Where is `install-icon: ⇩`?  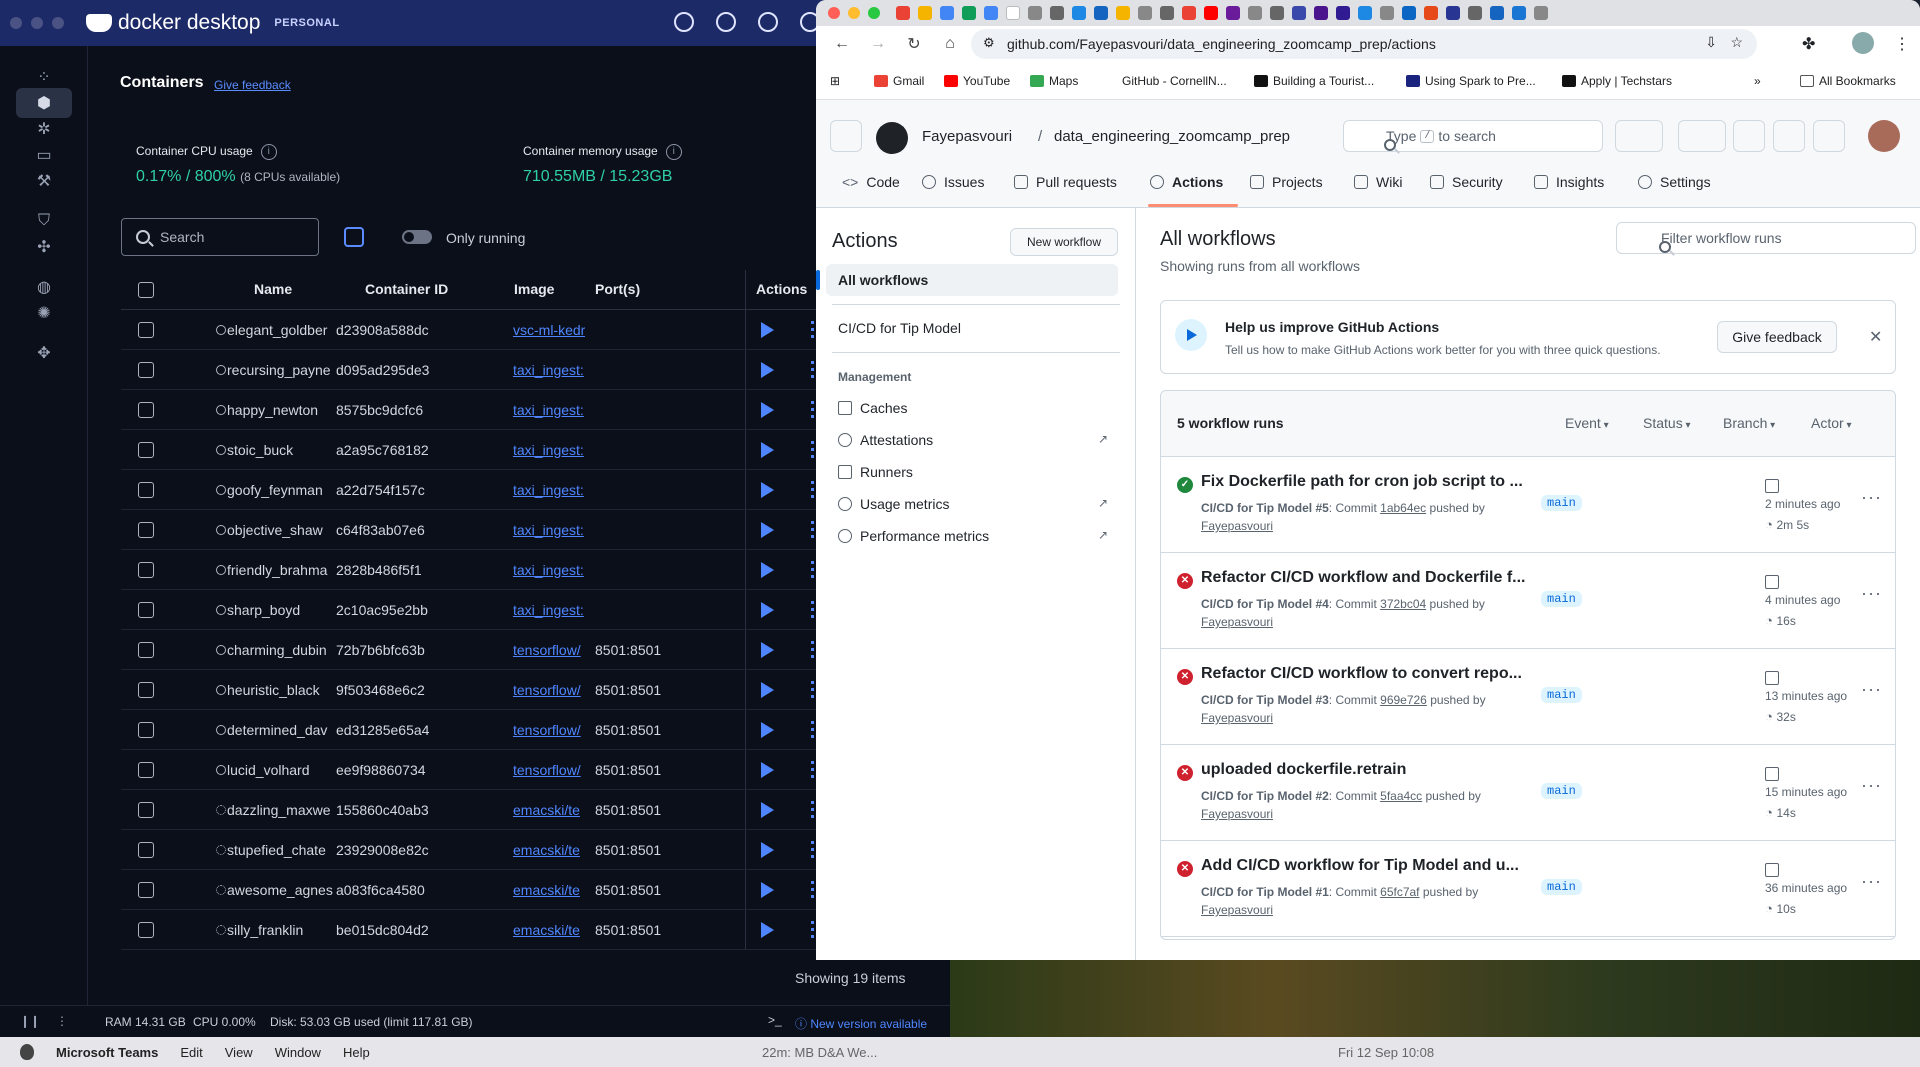
install-icon: ⇩ is located at coordinates (1711, 42).